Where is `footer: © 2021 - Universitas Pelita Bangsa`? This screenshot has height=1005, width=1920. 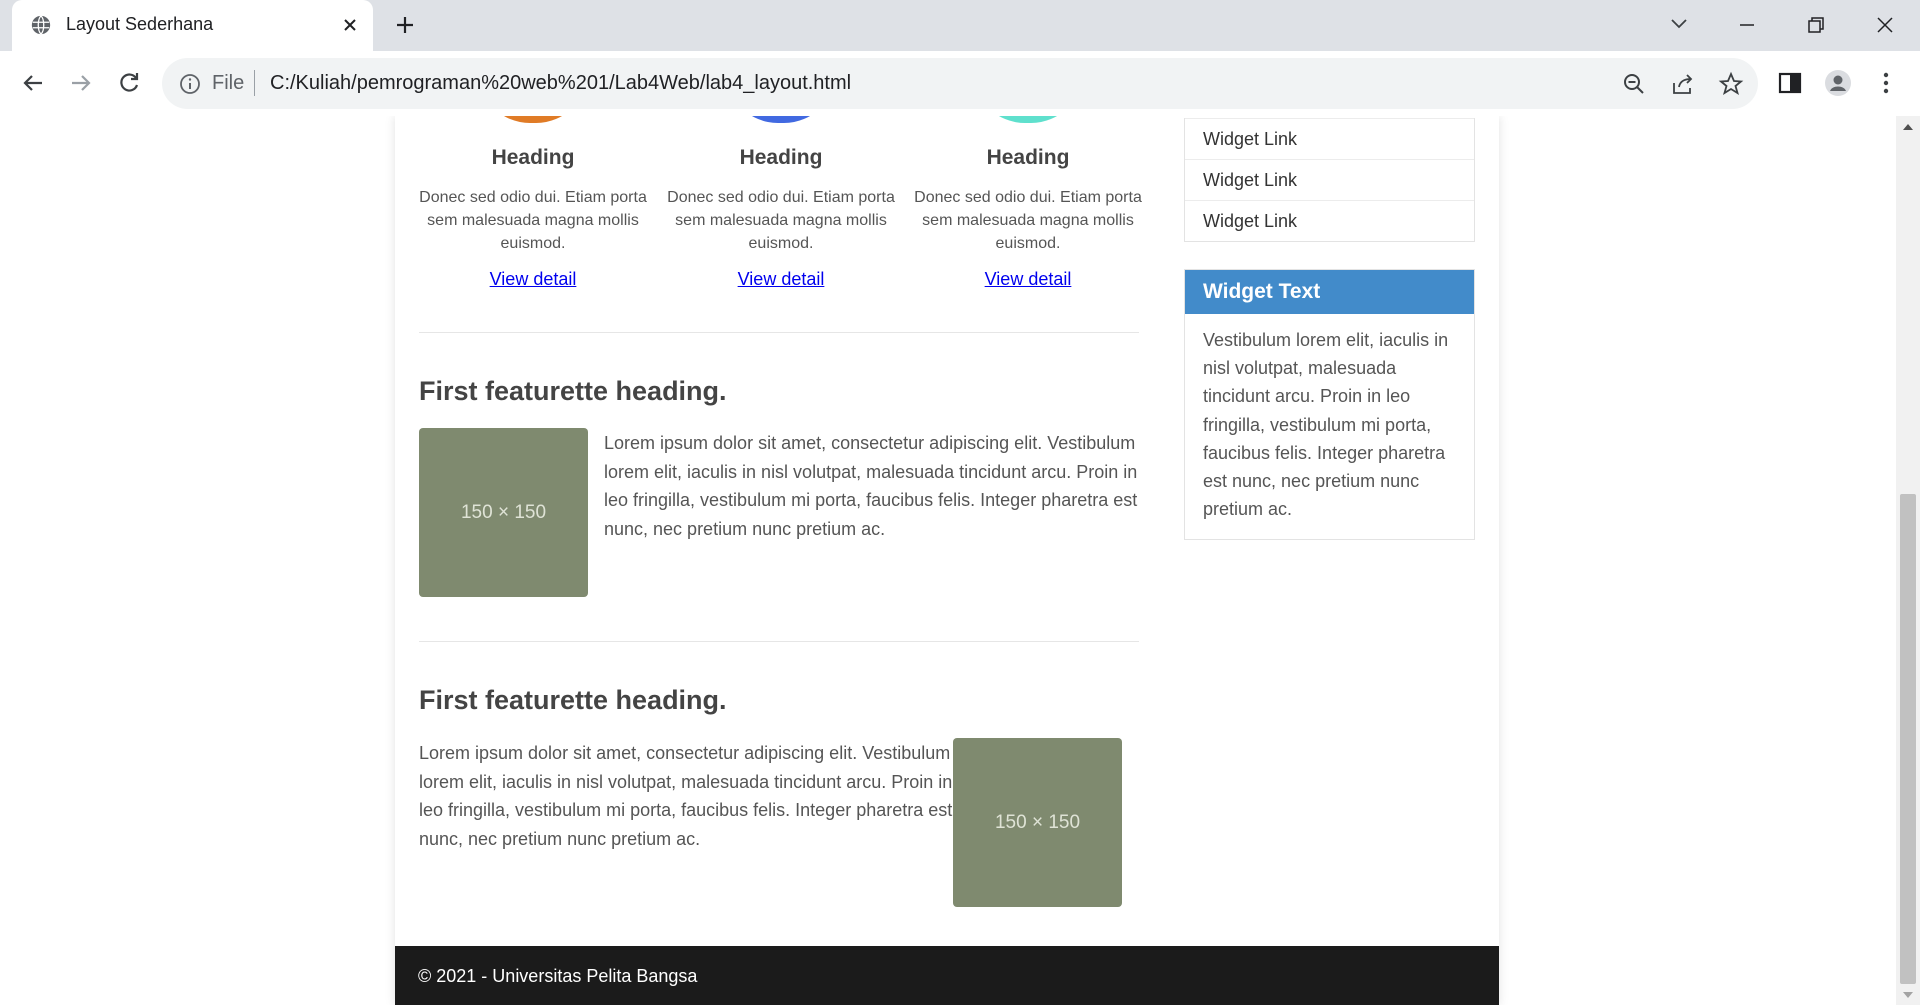
footer: © 2021 - Universitas Pelita Bangsa is located at coordinates (947, 975).